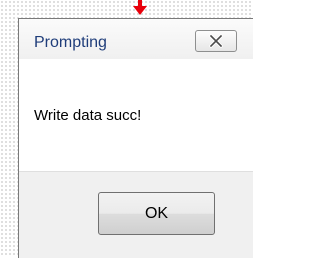 The width and height of the screenshot is (320, 258). I want to click on close-icon, so click(216, 41).